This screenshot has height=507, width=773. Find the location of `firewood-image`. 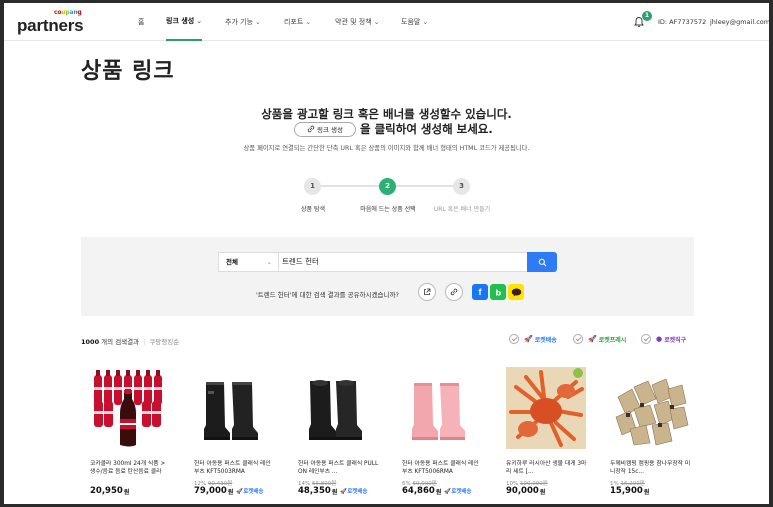

firewood-image is located at coordinates (650, 408).